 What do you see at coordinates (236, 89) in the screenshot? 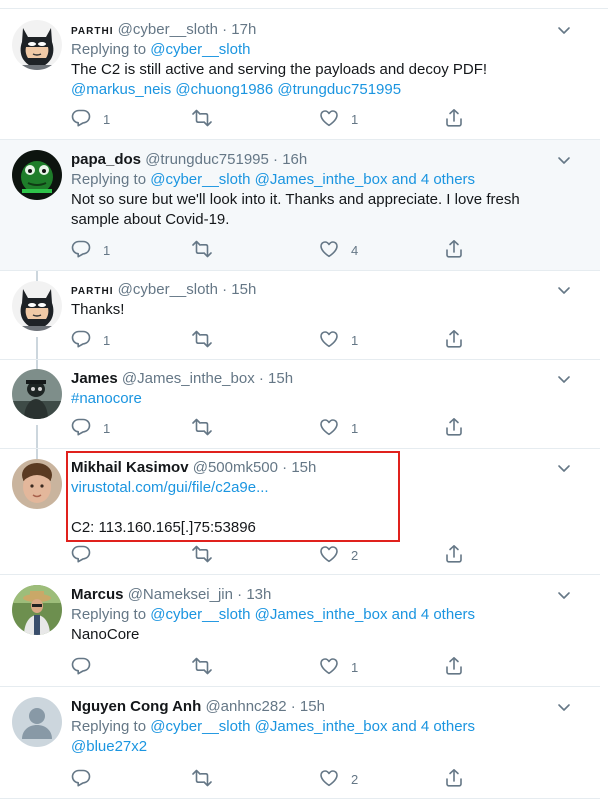
I see `tweet-link: @markus_neis @chuong1986 @trungduc751995` at bounding box center [236, 89].